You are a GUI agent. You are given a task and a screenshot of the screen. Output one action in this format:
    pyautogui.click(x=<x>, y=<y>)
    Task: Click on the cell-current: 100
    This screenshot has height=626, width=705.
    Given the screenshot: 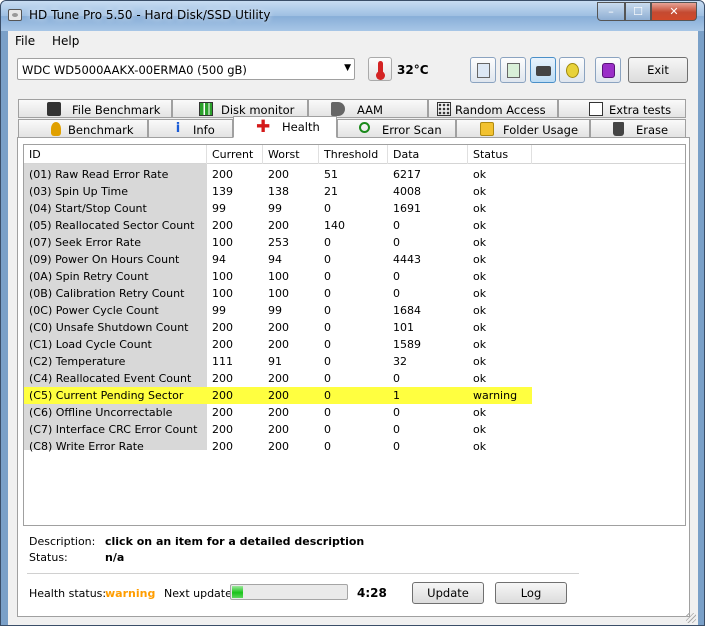 What is the action you would take?
    pyautogui.click(x=222, y=276)
    